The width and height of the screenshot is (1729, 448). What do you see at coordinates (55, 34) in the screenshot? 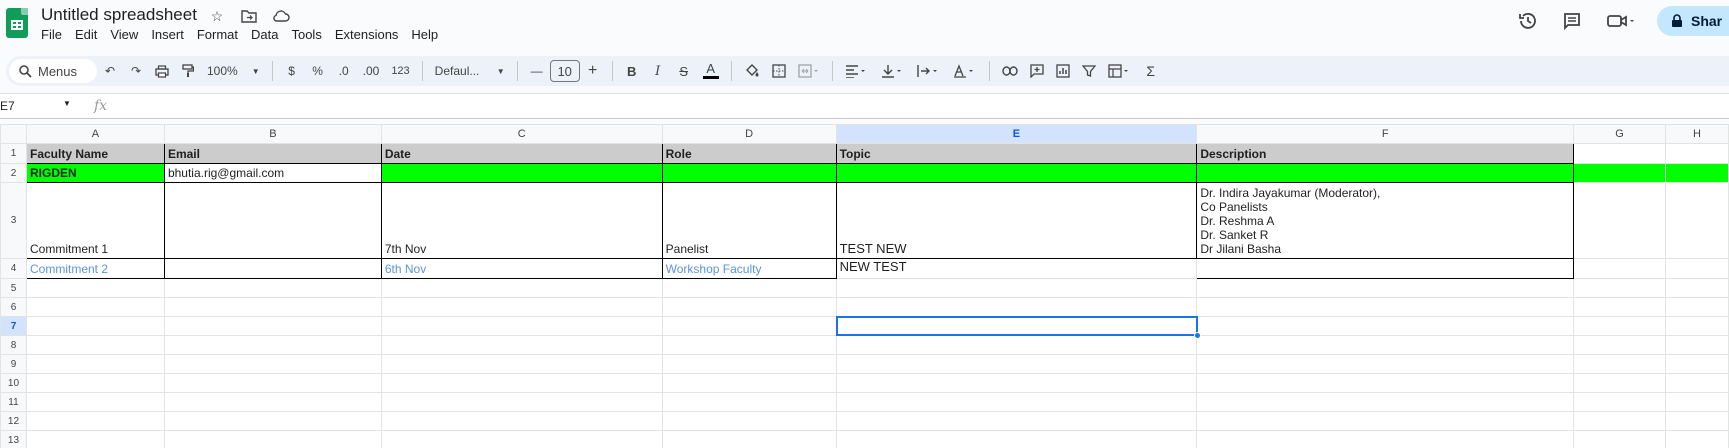
I see `menu-file: File` at bounding box center [55, 34].